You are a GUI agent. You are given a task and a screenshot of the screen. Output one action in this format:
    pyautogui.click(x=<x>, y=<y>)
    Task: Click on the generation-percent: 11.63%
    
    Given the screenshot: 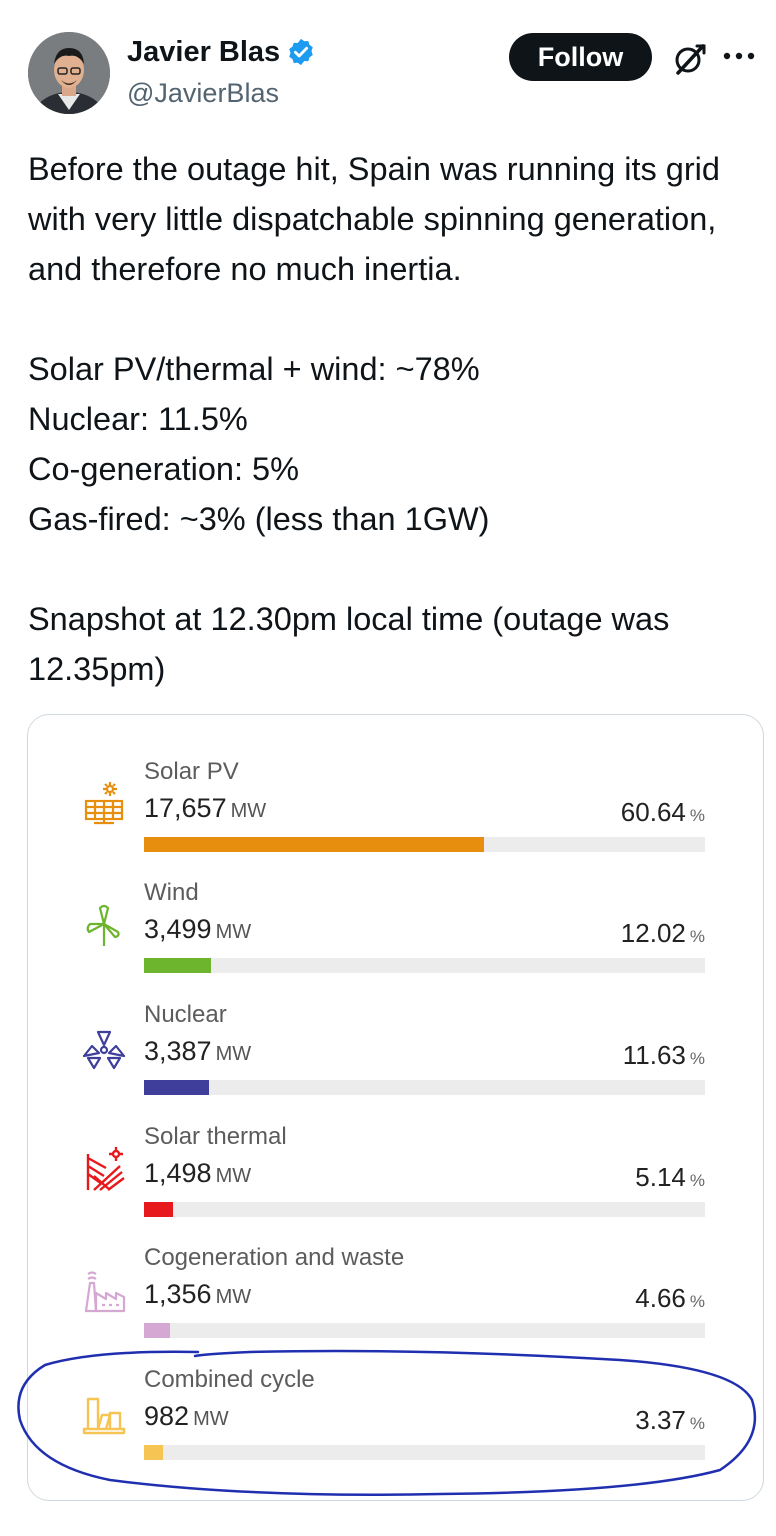 What is the action you would take?
    pyautogui.click(x=663, y=1055)
    